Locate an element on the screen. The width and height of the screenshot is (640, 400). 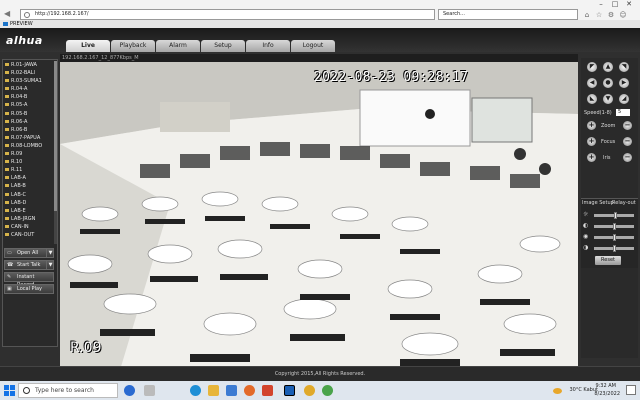
channel-item: CAN-IN is located at coordinates (28, 227).